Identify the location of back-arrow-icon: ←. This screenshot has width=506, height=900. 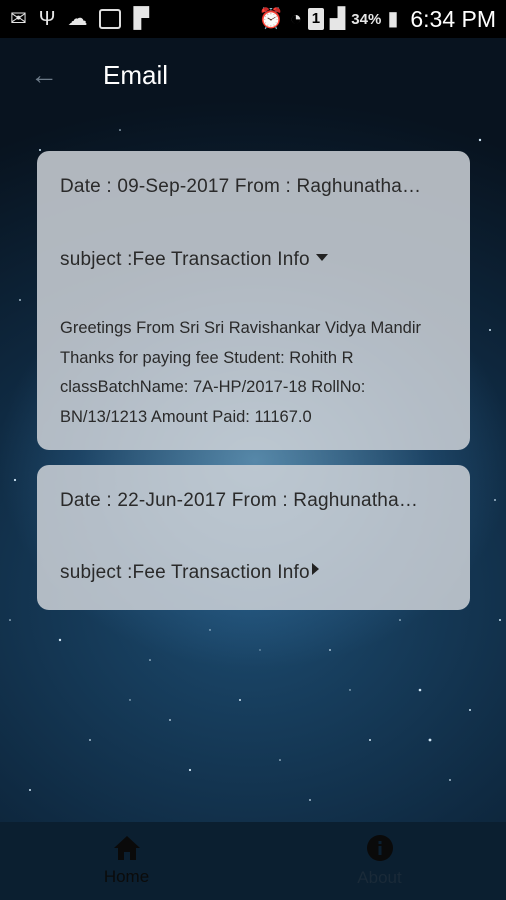
(45, 75).